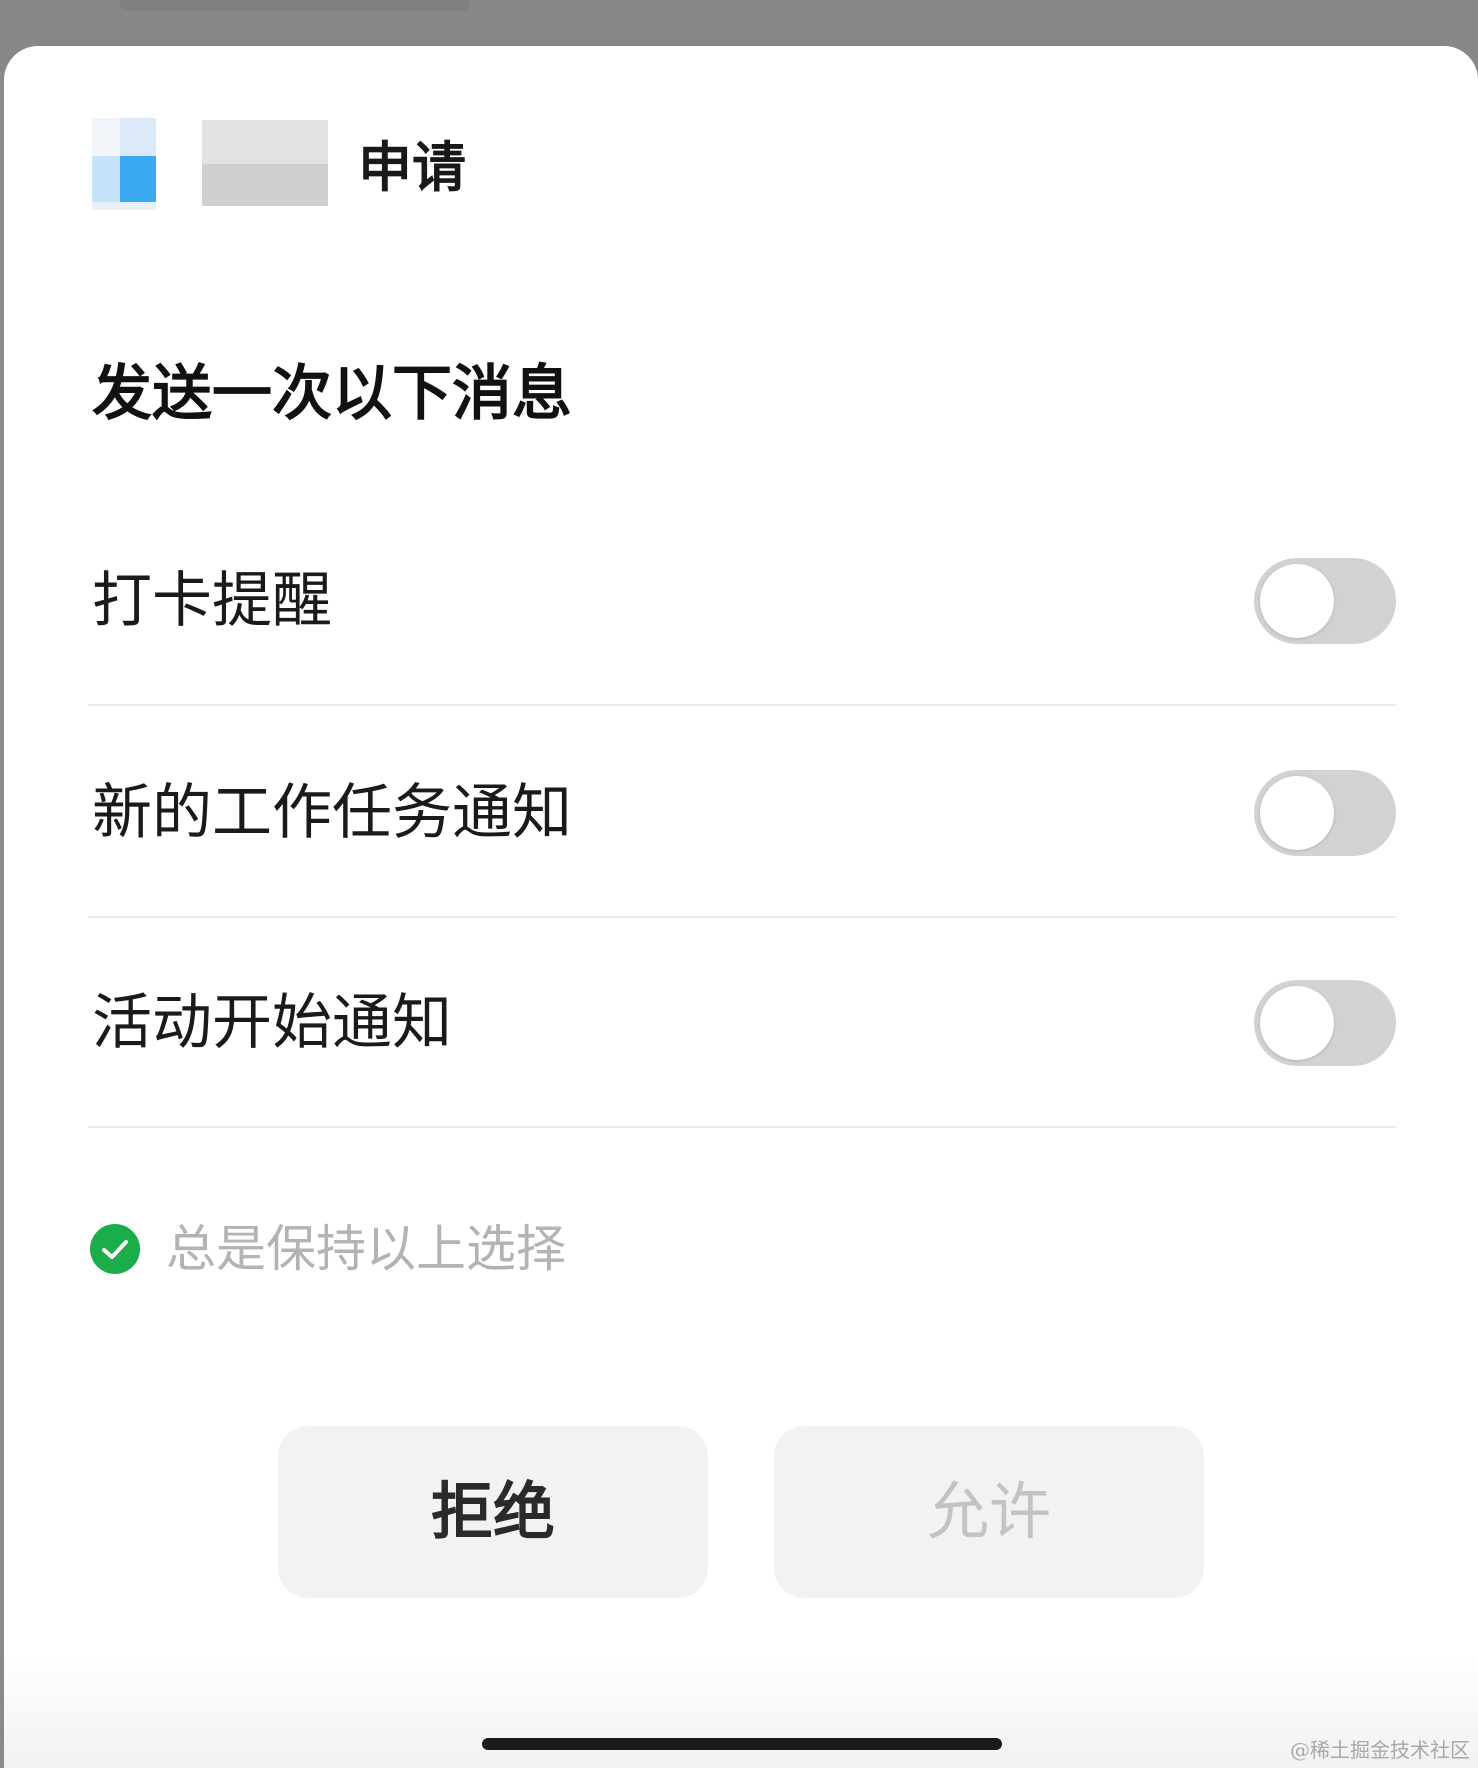 This screenshot has width=1478, height=1768. What do you see at coordinates (332, 394) in the screenshot?
I see `page-title: 发送一次以下消息` at bounding box center [332, 394].